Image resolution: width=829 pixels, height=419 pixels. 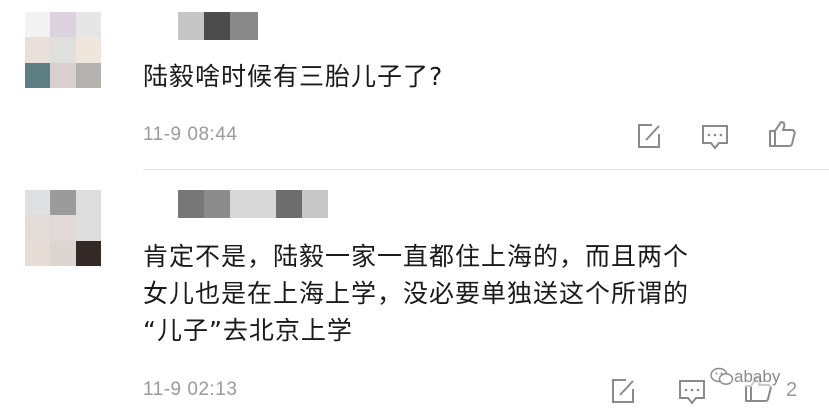 What do you see at coordinates (722, 376) in the screenshot?
I see `wechat-logo-icon` at bounding box center [722, 376].